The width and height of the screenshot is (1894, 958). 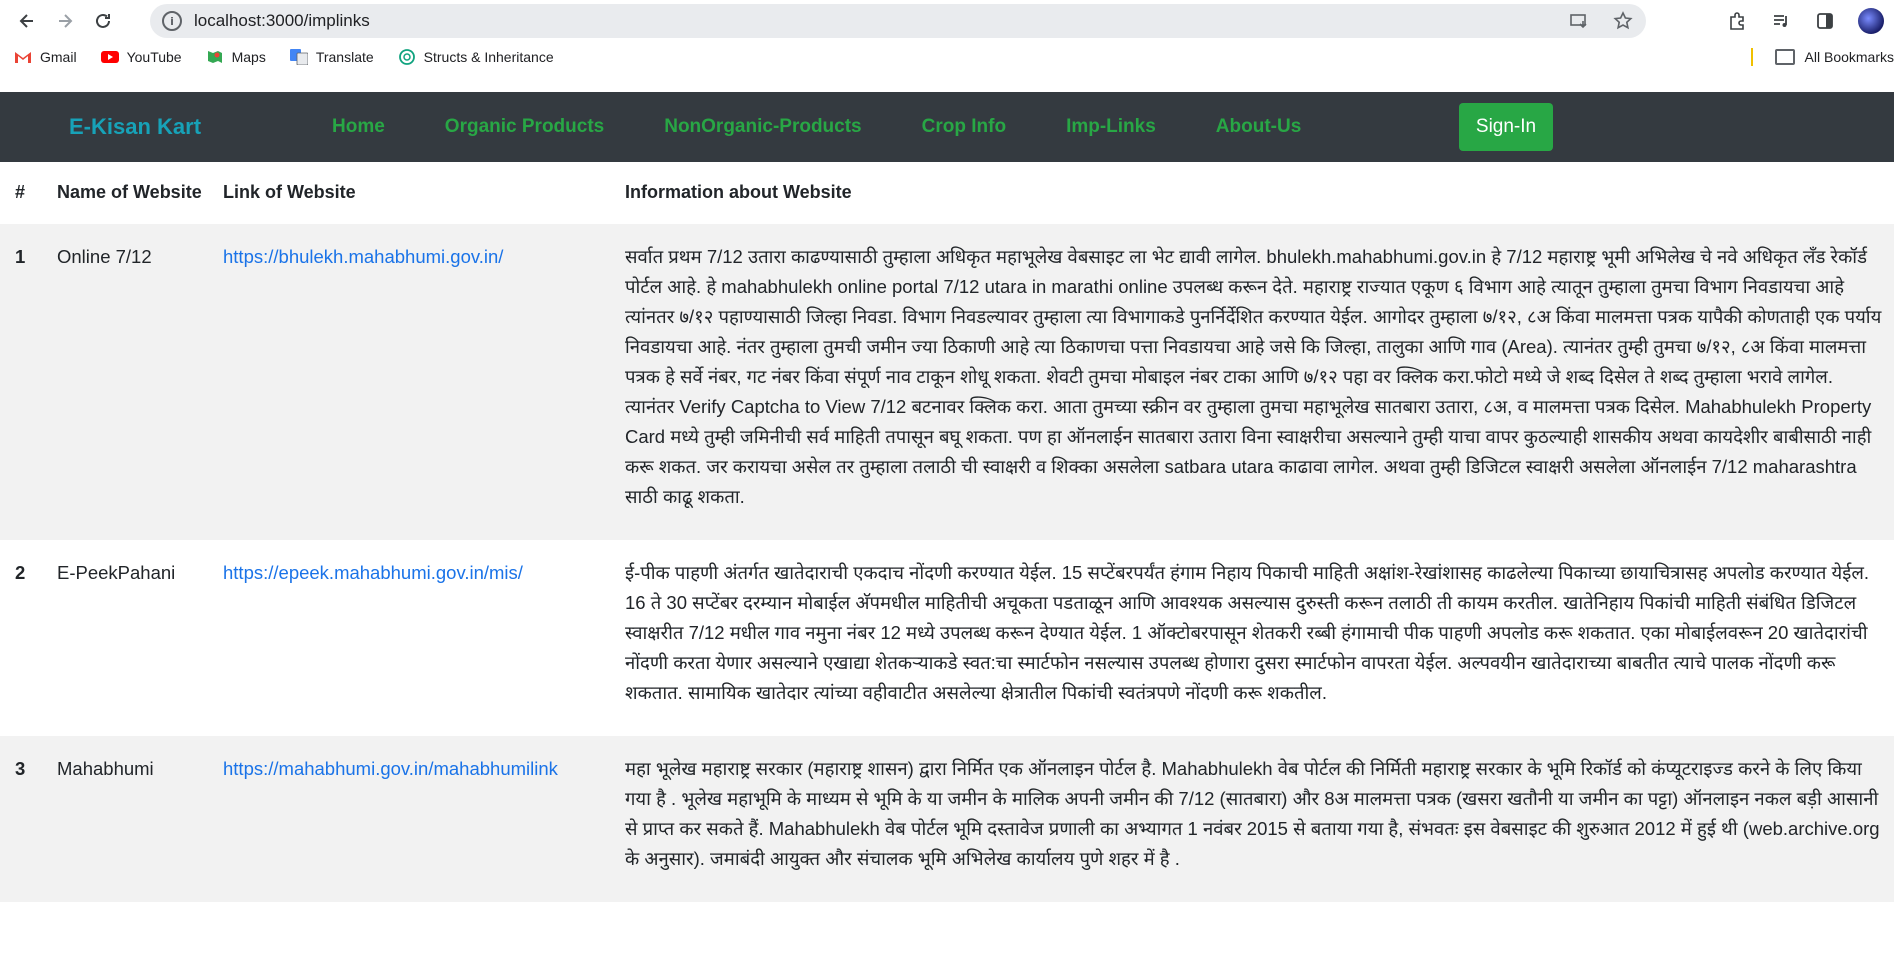 What do you see at coordinates (524, 127) in the screenshot?
I see `nav-organic-products: Organic Products` at bounding box center [524, 127].